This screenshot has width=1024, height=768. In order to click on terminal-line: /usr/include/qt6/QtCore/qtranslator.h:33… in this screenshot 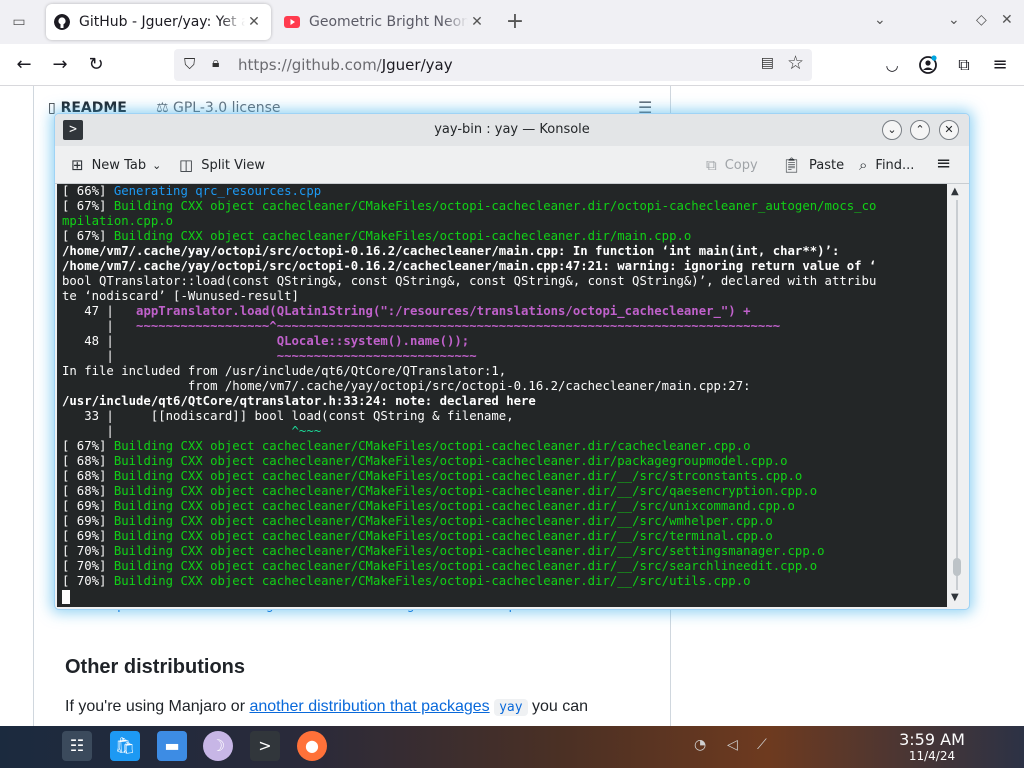, I will do `click(299, 401)`.